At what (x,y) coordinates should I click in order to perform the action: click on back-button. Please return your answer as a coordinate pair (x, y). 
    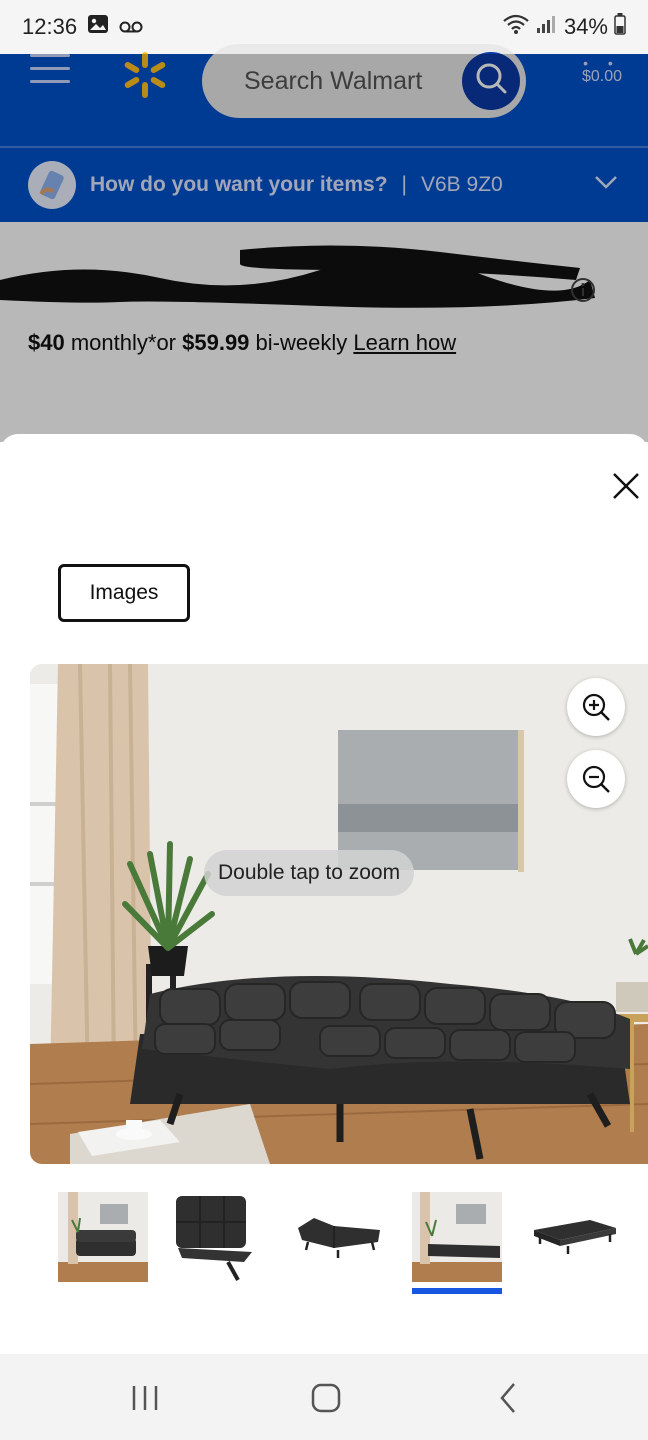
    Looking at the image, I should click on (510, 1398).